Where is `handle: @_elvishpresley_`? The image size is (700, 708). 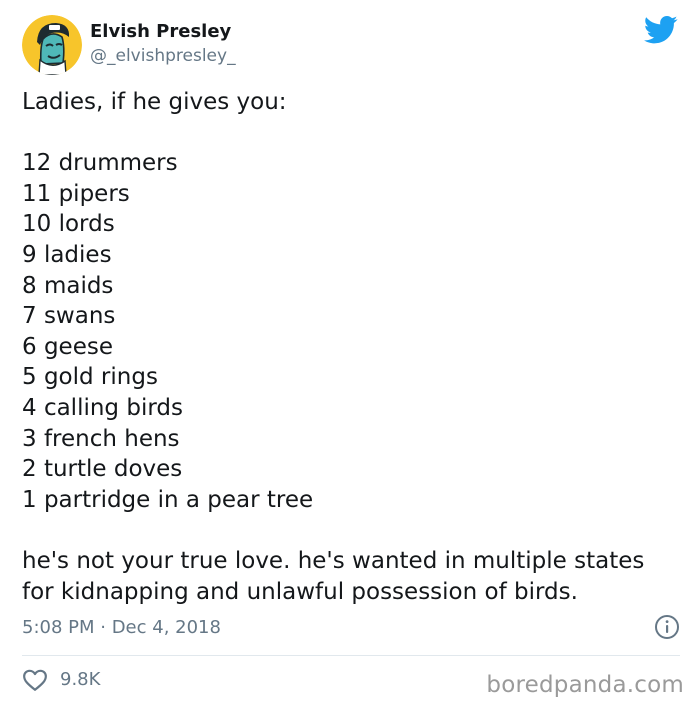 handle: @_elvishpresley_ is located at coordinates (163, 56).